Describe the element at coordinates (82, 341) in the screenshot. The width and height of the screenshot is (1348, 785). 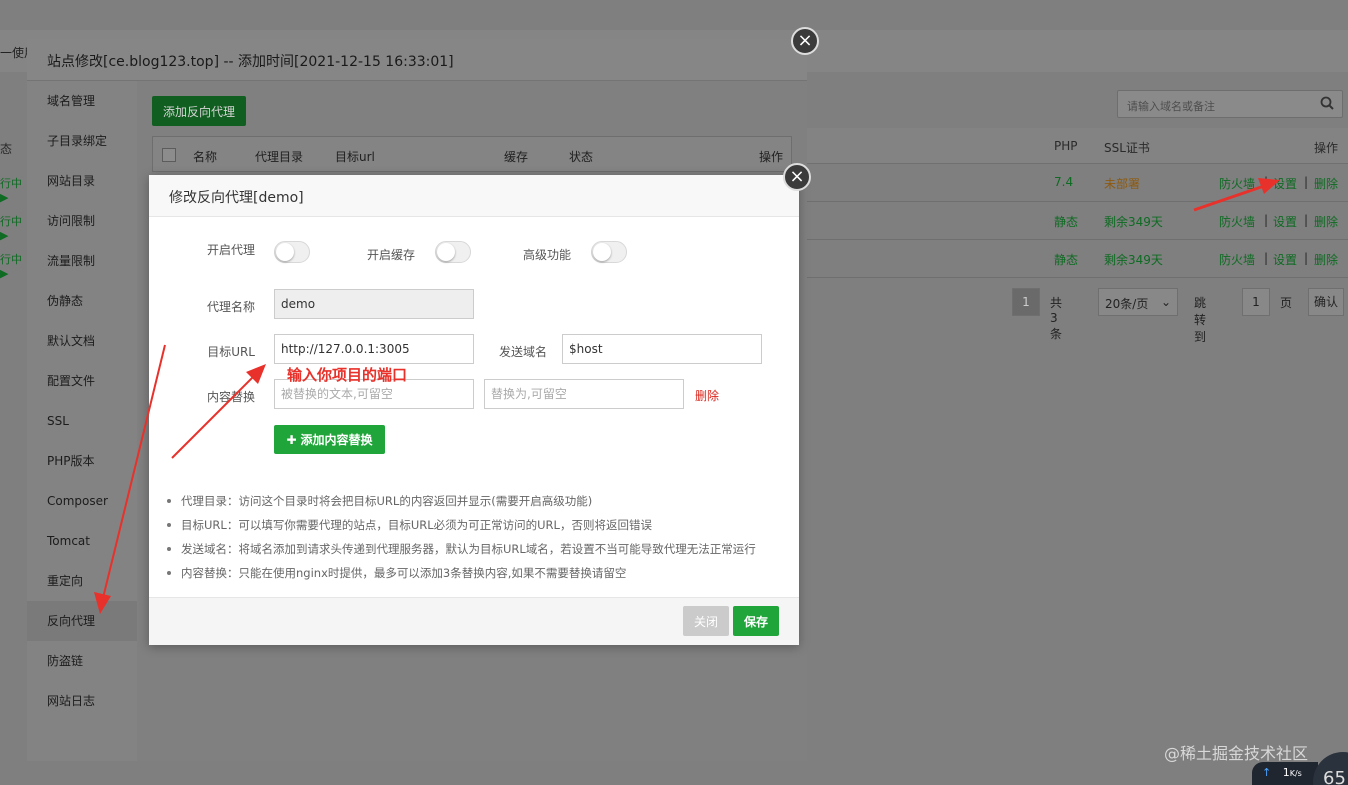
I see `sidebar-item-default-doc: 默认文档` at that location.